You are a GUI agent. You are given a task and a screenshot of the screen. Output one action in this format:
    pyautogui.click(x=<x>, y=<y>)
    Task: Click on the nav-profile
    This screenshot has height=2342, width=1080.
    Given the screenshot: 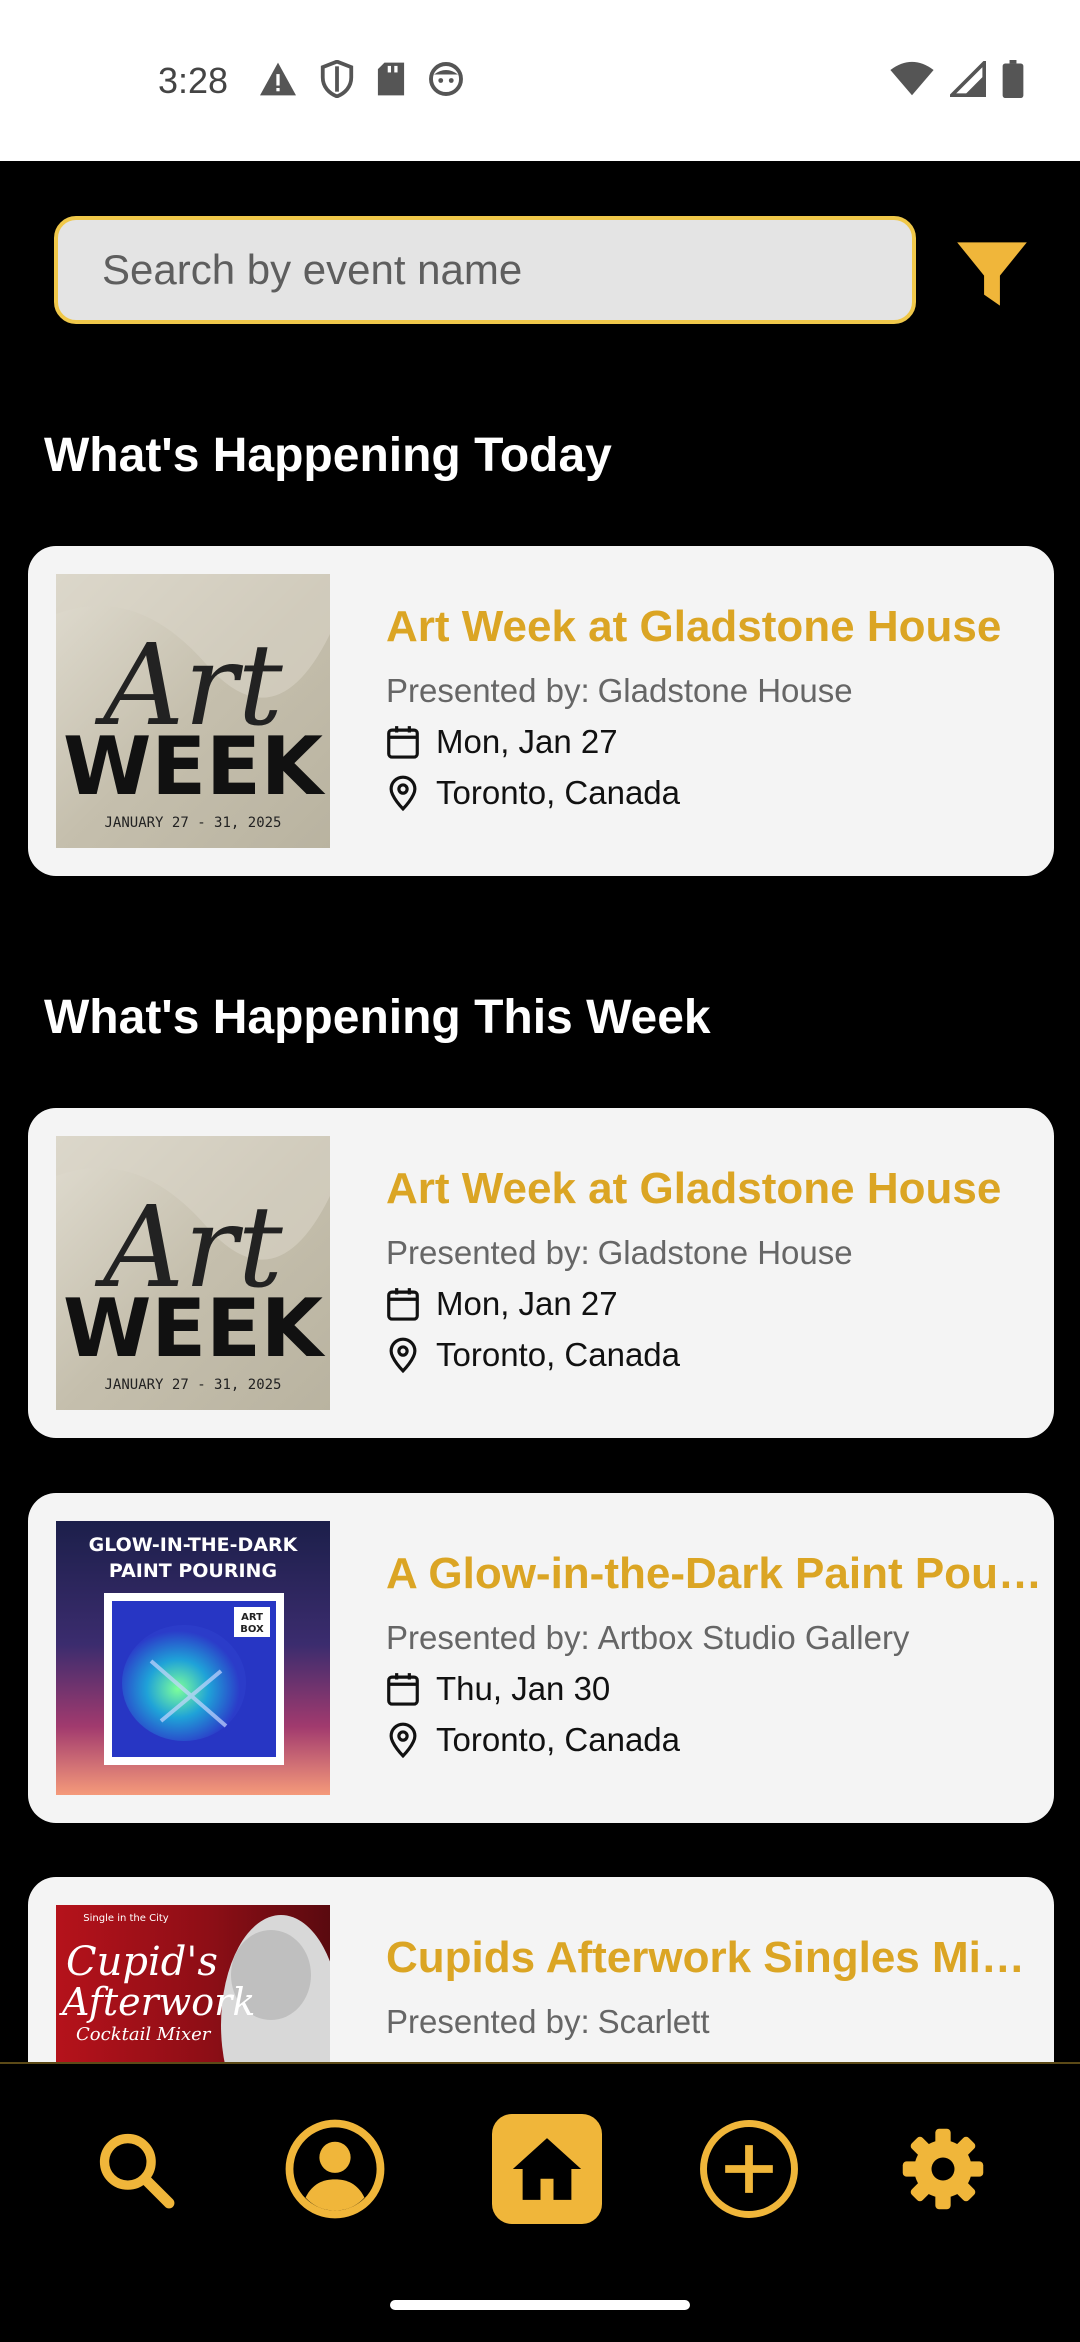 What is the action you would take?
    pyautogui.click(x=335, y=2169)
    